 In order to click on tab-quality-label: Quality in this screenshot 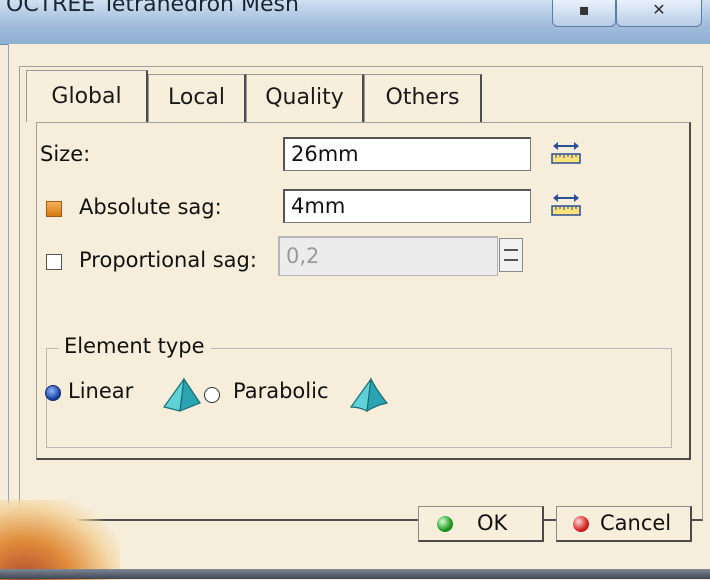, I will do `click(304, 97)`.